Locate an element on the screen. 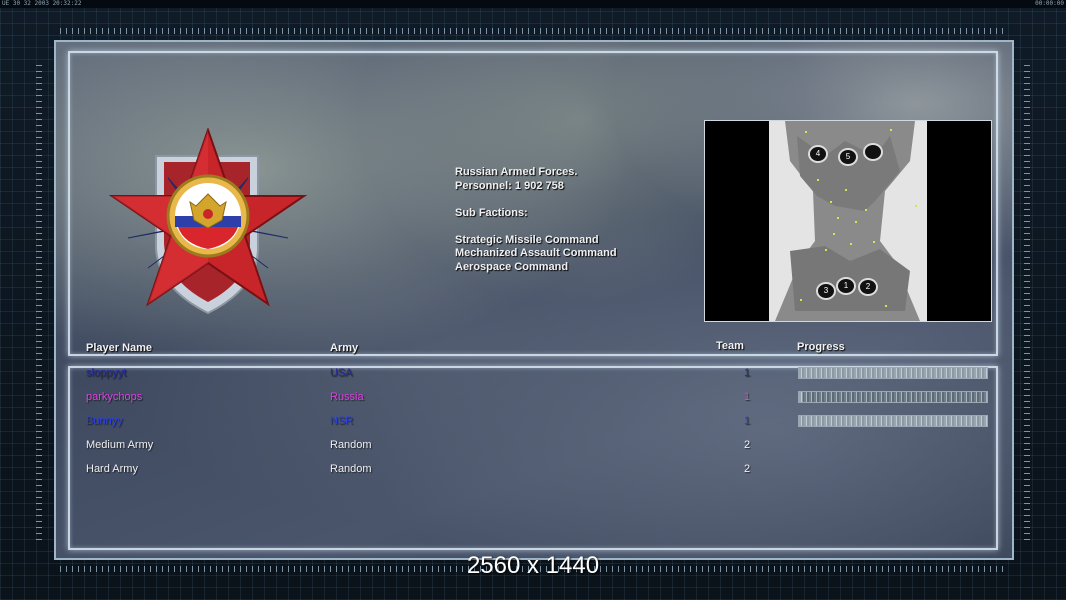 Image resolution: width=1066 pixels, height=600 pixels. start-position-marker: 1 is located at coordinates (846, 286).